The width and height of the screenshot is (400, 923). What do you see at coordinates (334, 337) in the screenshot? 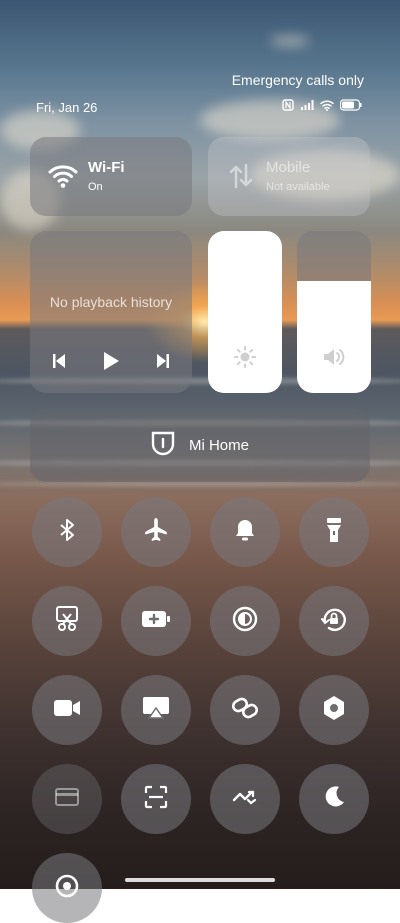
I see `volume-fill` at bounding box center [334, 337].